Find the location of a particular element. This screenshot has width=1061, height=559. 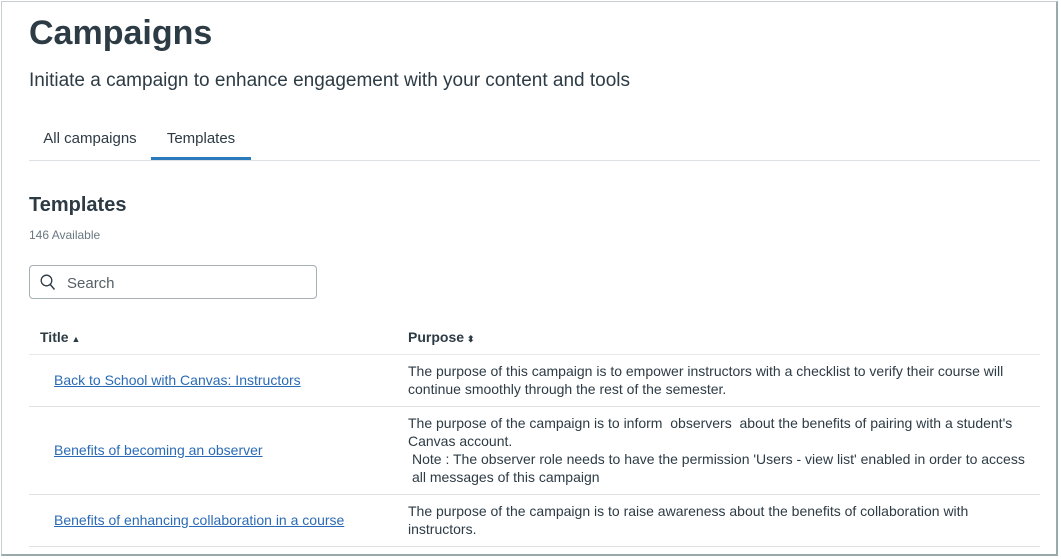

tab-bar: All campaigns Templates is located at coordinates (534, 140).